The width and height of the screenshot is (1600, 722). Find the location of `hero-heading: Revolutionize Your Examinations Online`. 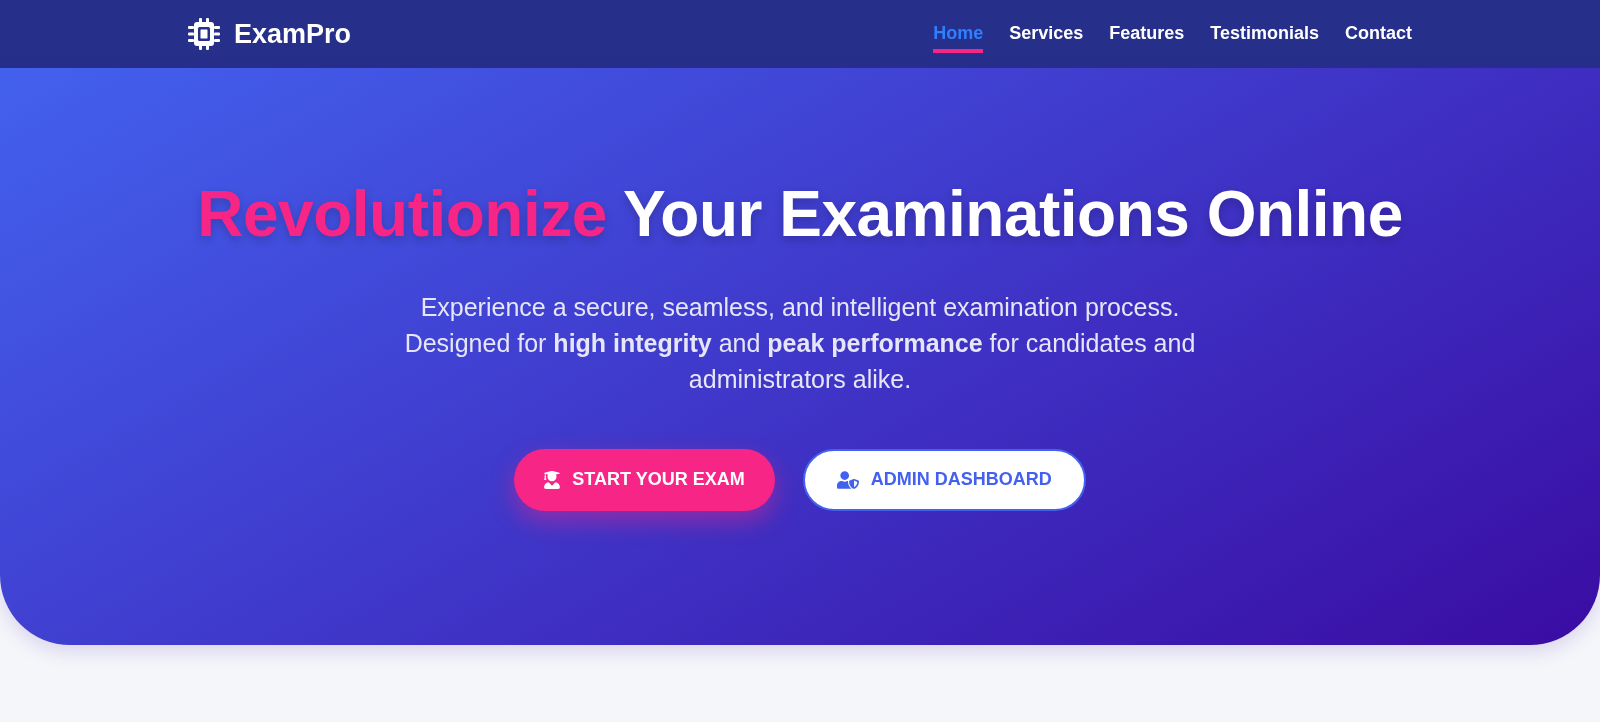

hero-heading: Revolutionize Your Examinations Online is located at coordinates (800, 214).